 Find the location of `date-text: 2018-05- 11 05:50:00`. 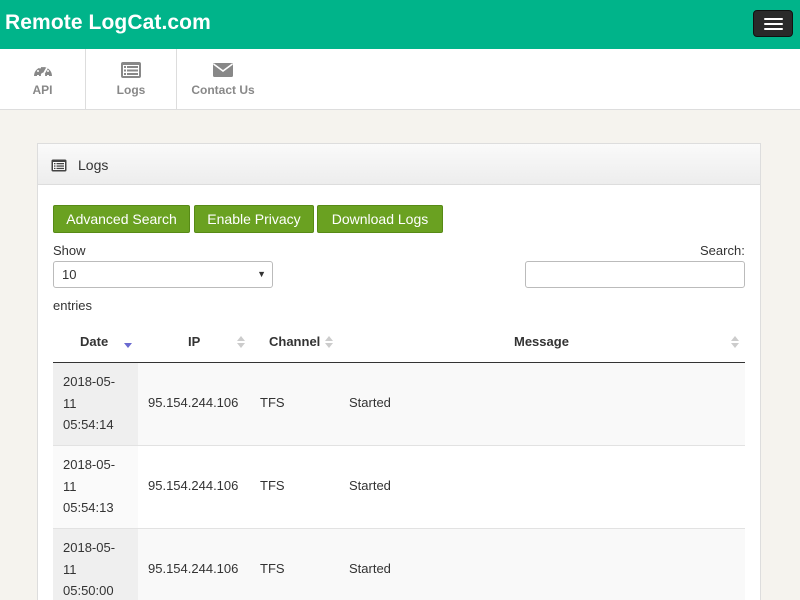

date-text: 2018-05- 11 05:50:00 is located at coordinates (89, 569).